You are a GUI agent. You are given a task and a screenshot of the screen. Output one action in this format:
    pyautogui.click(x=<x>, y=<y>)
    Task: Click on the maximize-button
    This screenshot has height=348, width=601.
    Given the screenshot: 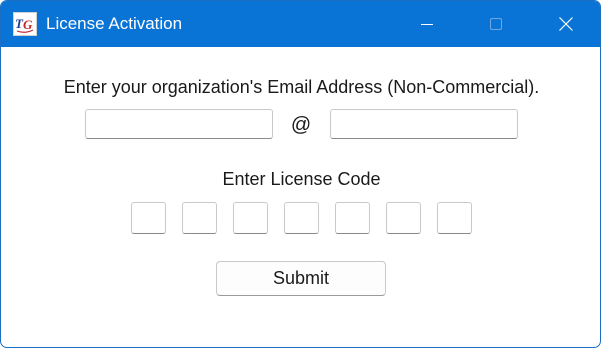 What is the action you would take?
    pyautogui.click(x=496, y=24)
    